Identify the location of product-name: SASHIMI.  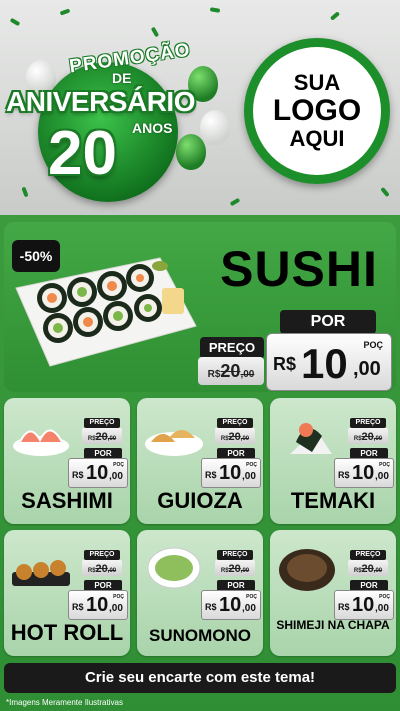
(67, 500).